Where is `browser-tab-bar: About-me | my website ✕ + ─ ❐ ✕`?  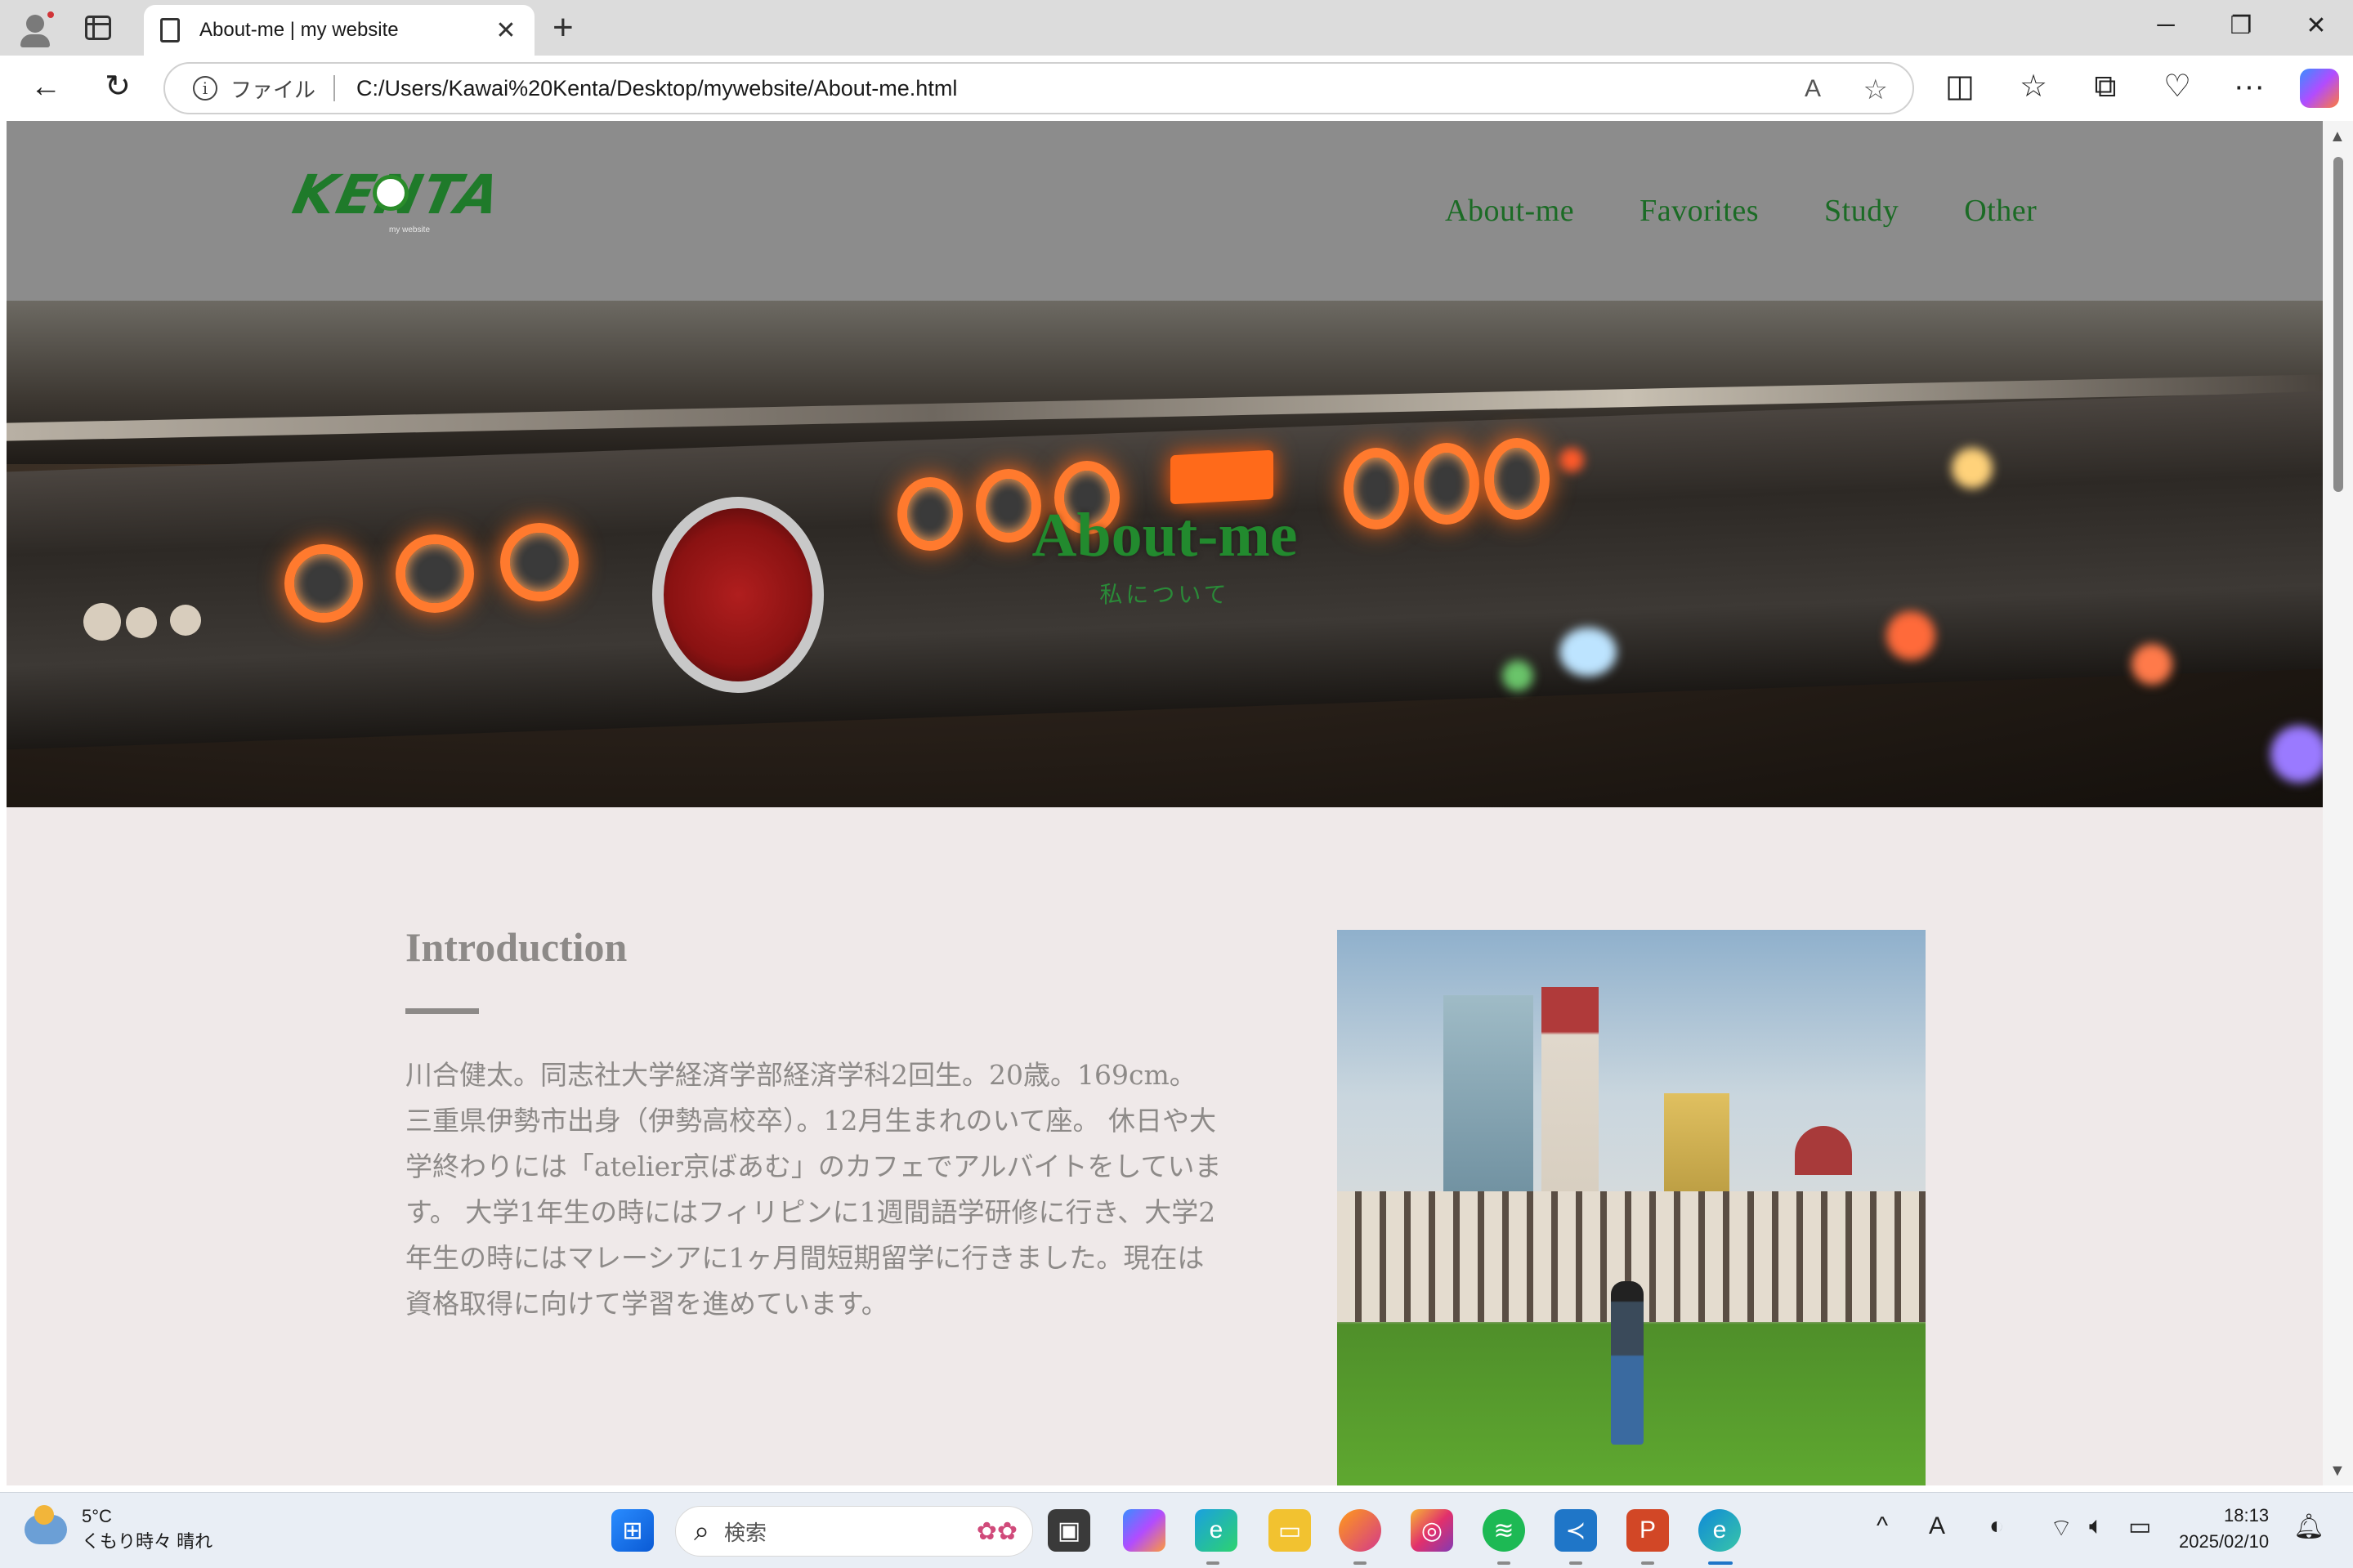 browser-tab-bar: About-me | my website ✕ + ─ ❐ ✕ is located at coordinates (1176, 28).